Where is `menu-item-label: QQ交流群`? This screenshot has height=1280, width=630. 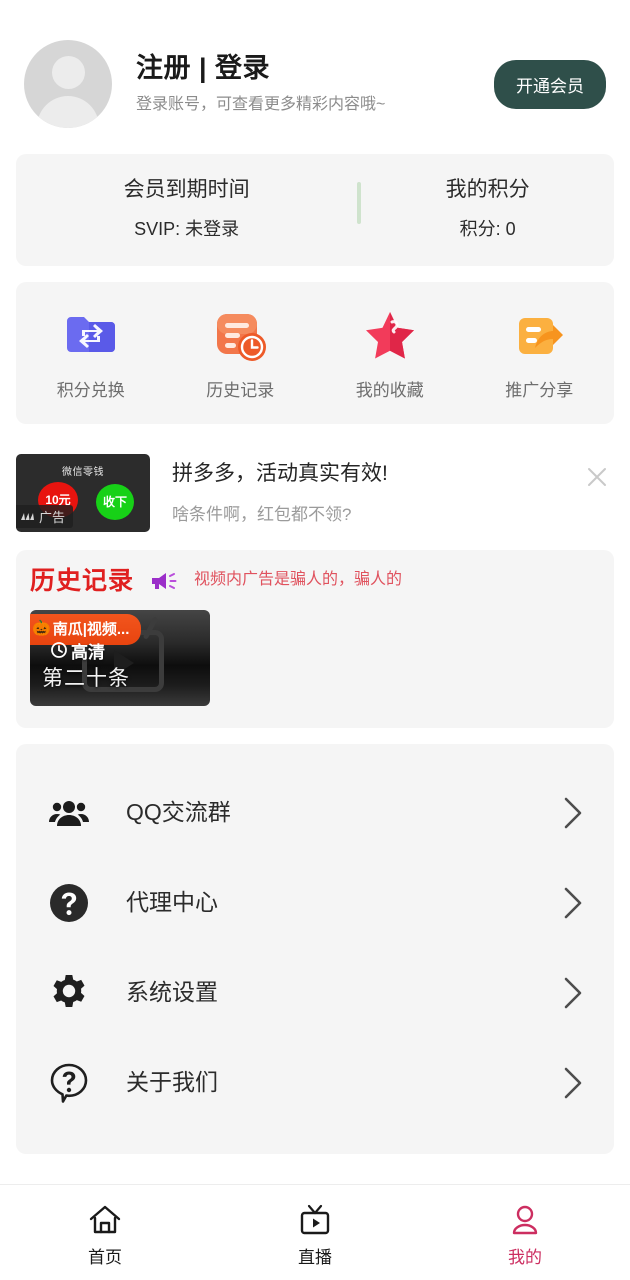 menu-item-label: QQ交流群 is located at coordinates (178, 811).